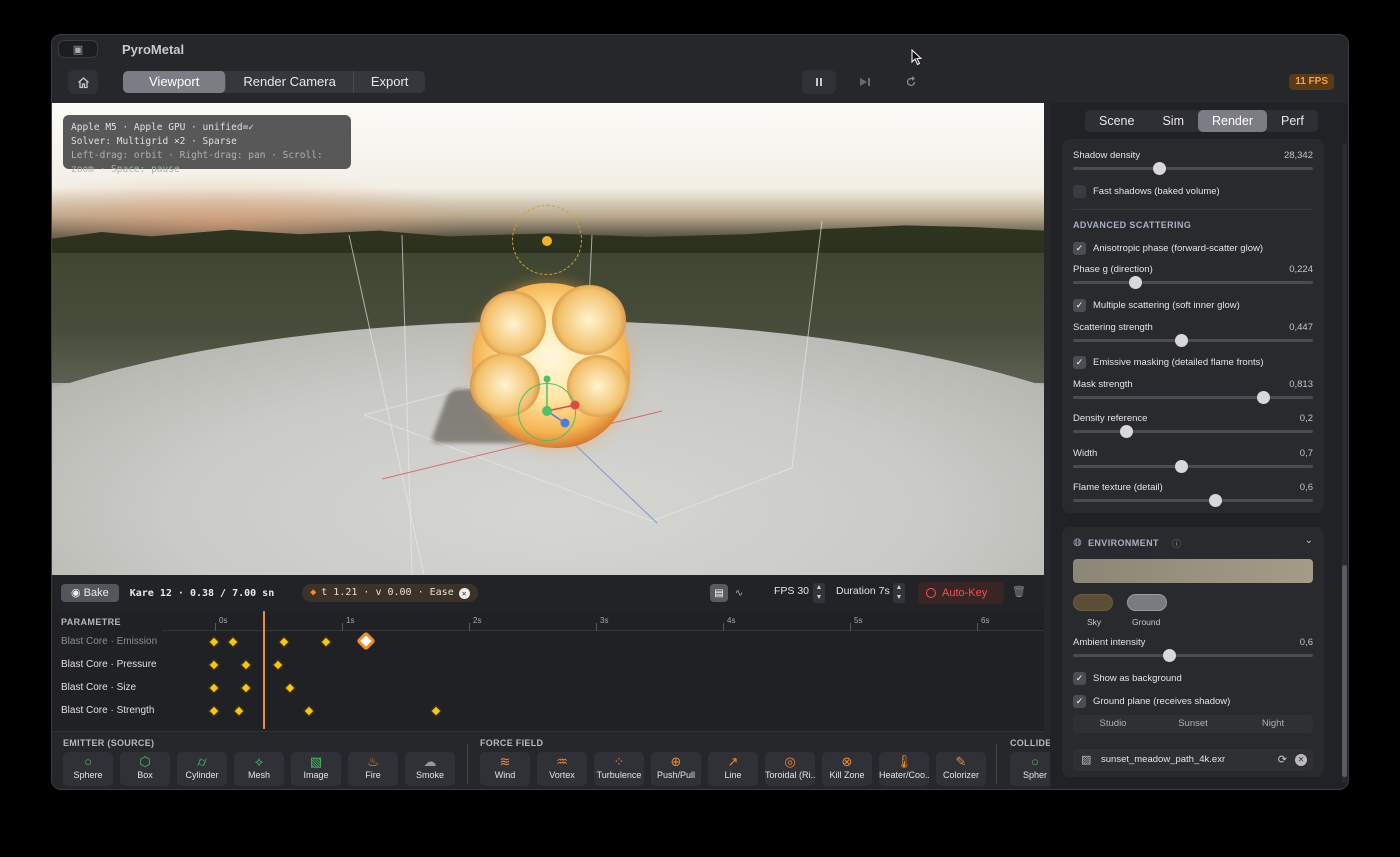  What do you see at coordinates (1292, 121) in the screenshot?
I see `tab-perf: Perf` at bounding box center [1292, 121].